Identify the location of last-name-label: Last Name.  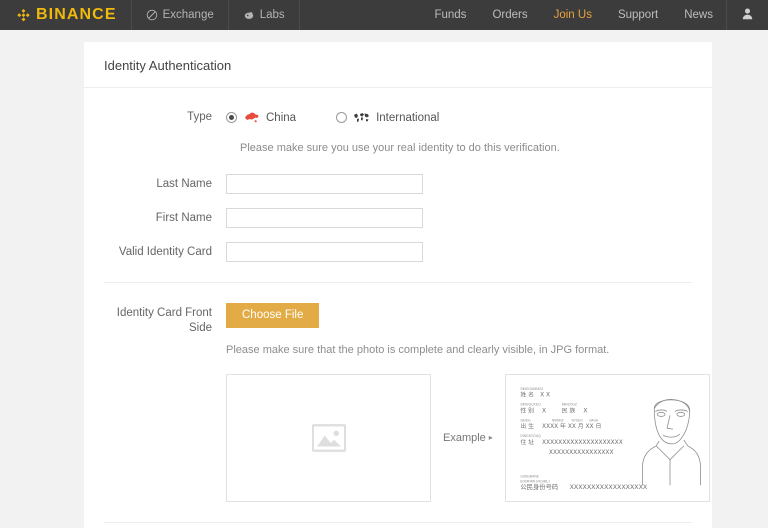
(184, 183).